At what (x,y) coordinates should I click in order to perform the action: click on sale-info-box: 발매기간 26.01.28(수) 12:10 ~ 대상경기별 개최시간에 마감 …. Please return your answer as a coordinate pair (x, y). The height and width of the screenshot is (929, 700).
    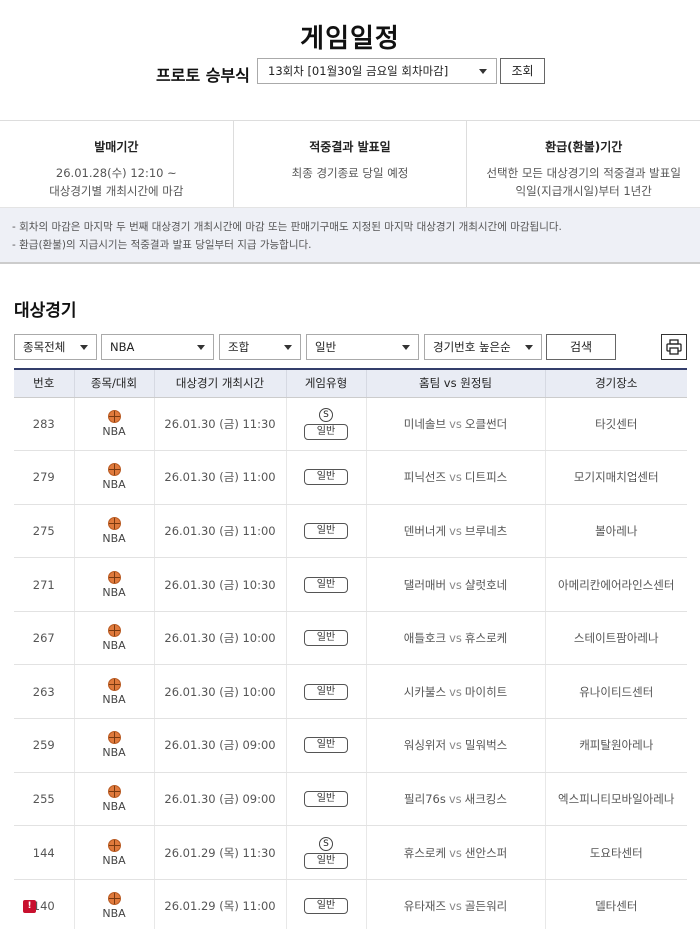
    Looking at the image, I should click on (350, 164).